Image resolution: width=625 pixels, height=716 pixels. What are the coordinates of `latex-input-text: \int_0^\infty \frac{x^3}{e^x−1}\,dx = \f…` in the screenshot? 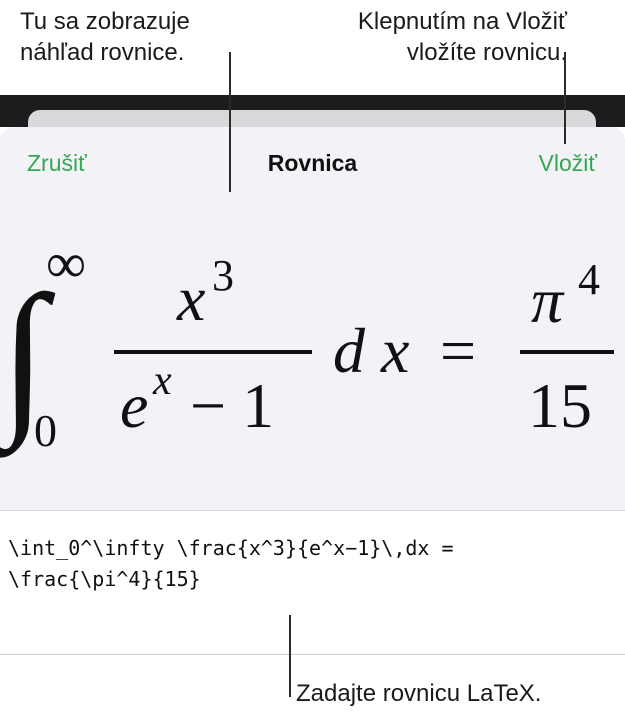 It's located at (314, 564).